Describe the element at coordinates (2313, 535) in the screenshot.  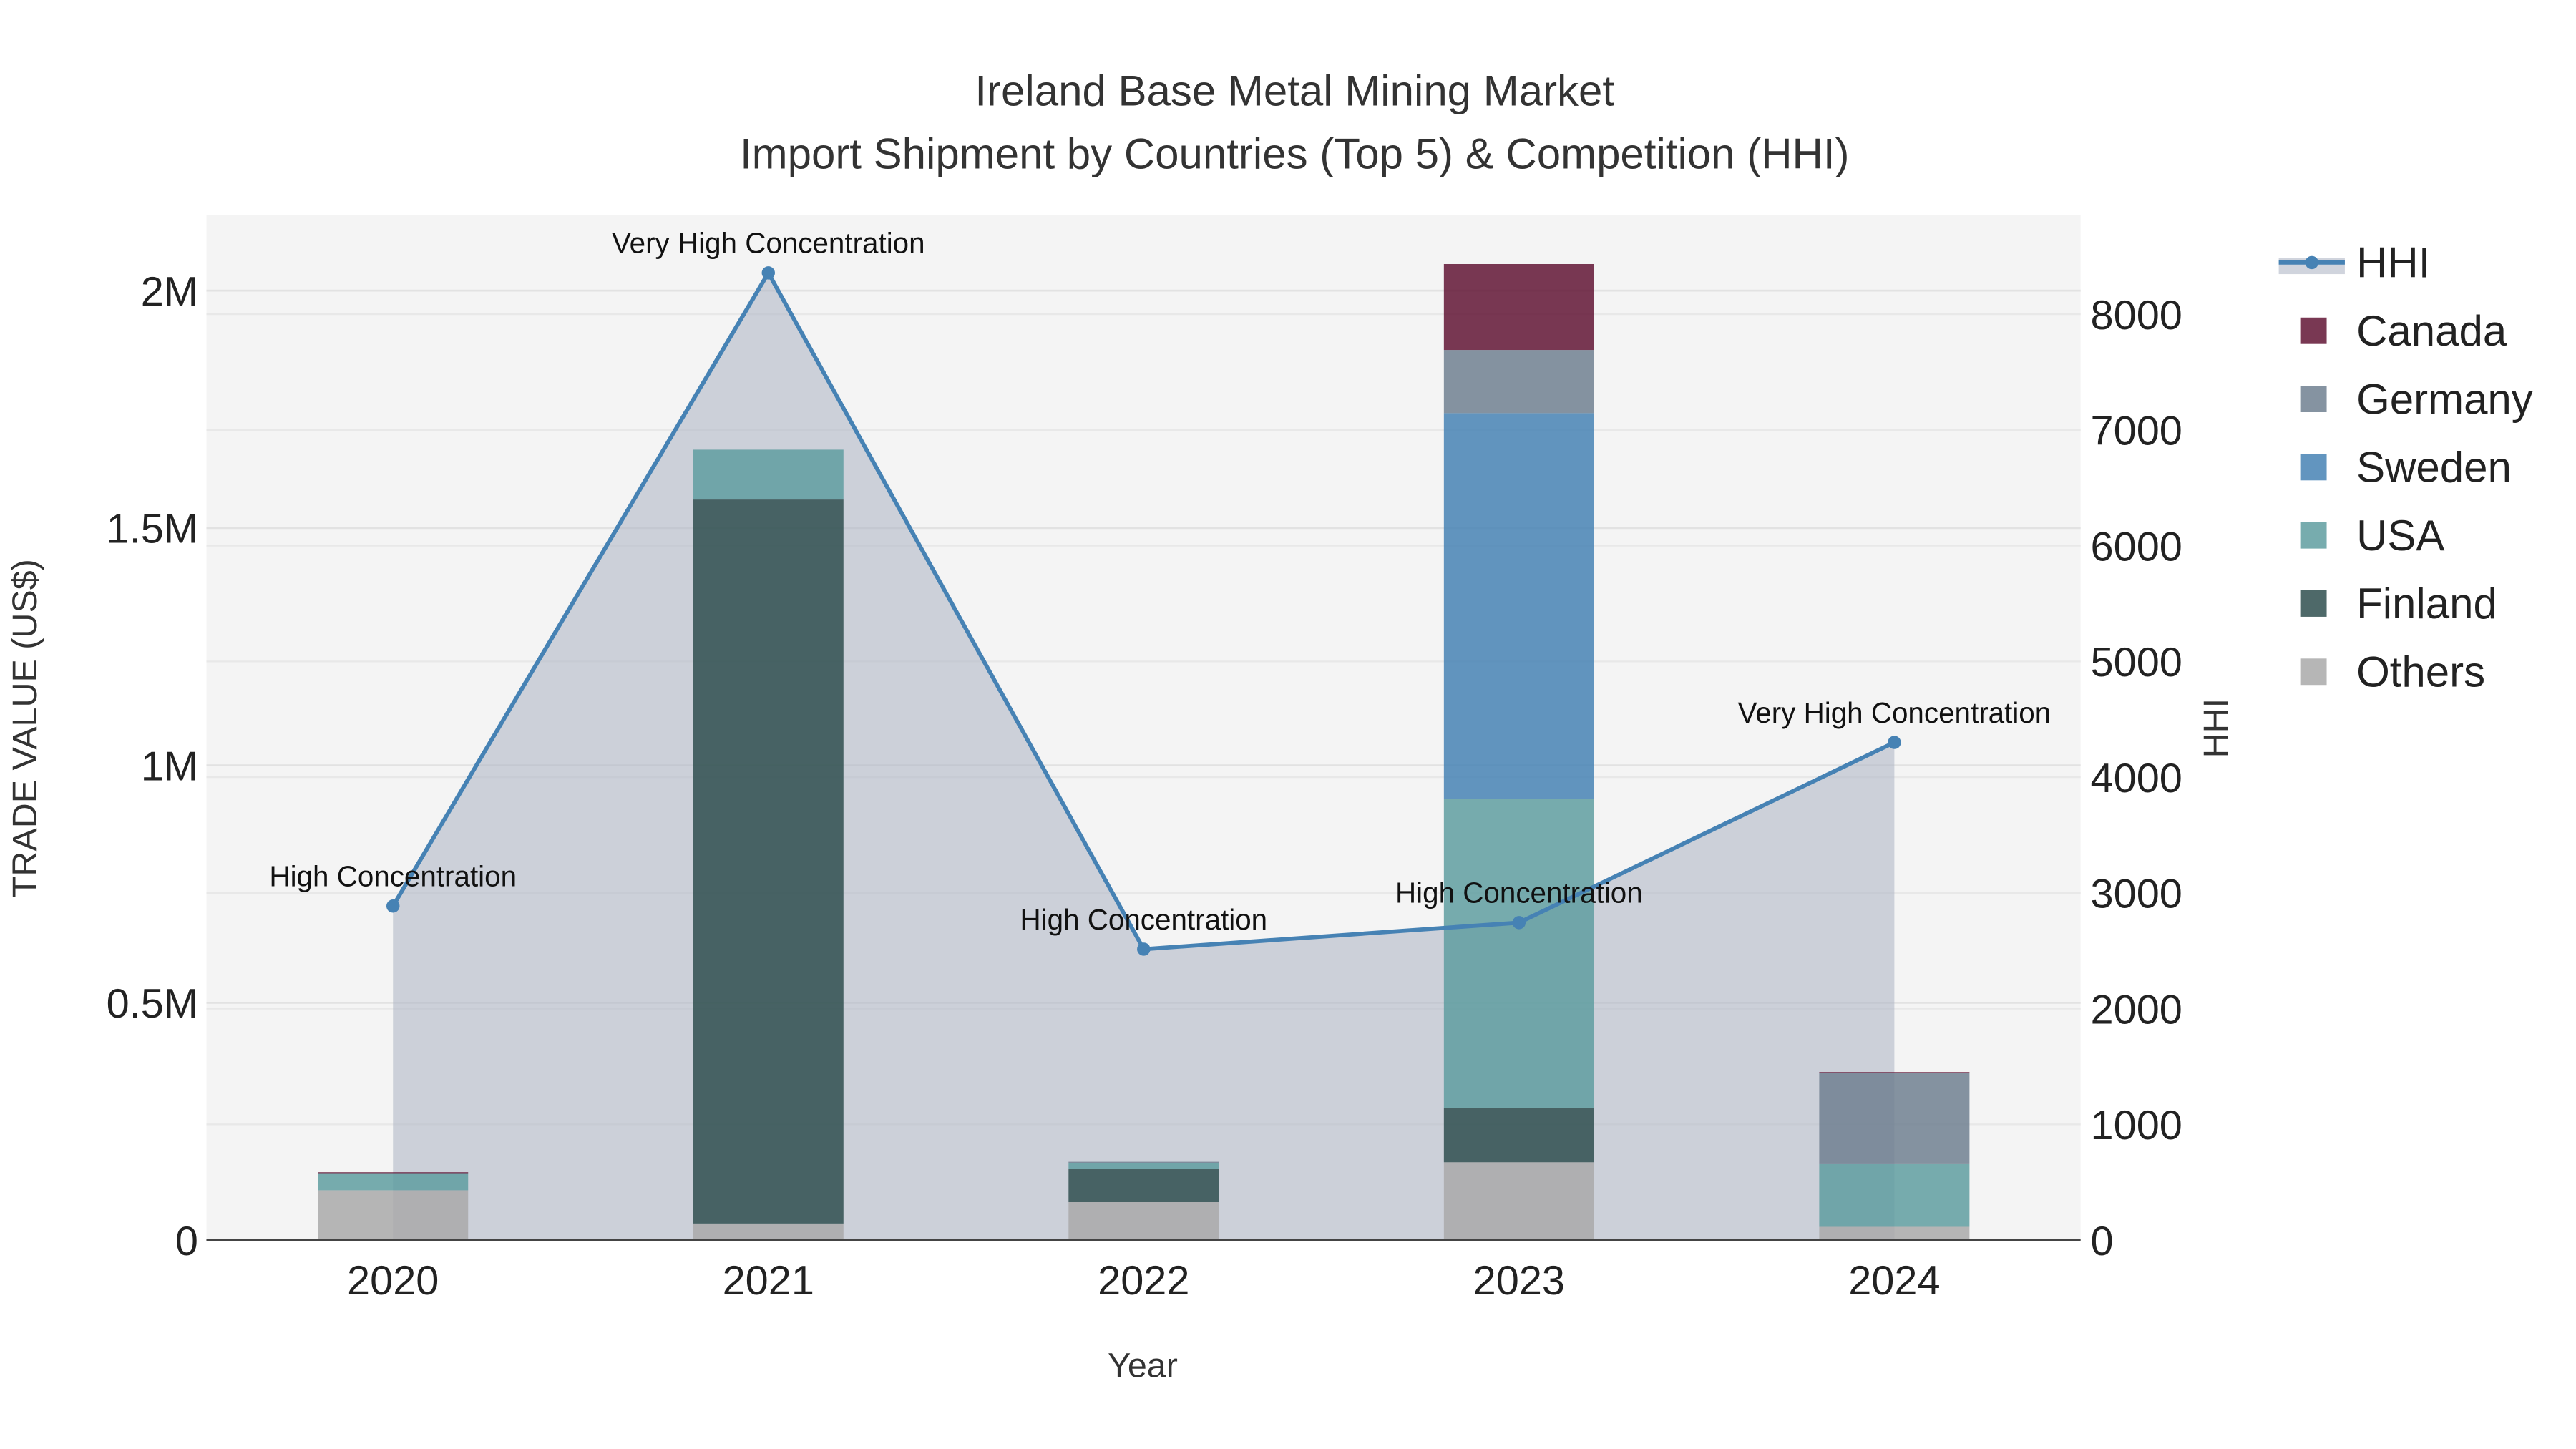
I see `legend-swatch-usa` at that location.